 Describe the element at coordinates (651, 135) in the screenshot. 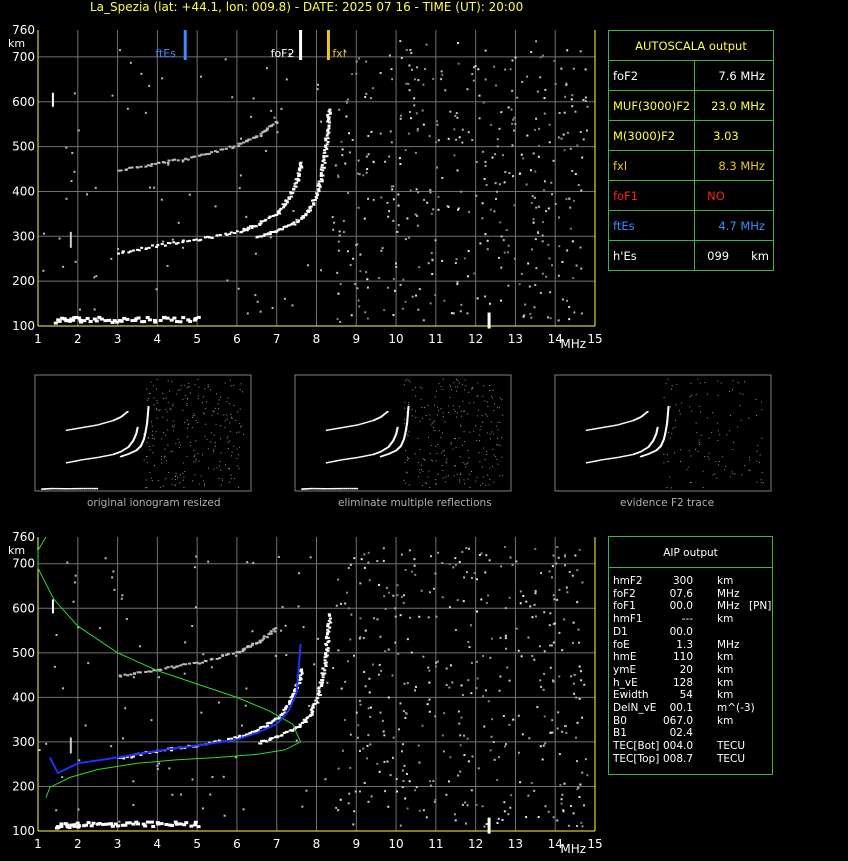

I see `autoscala-label: M(3000)F2` at that location.